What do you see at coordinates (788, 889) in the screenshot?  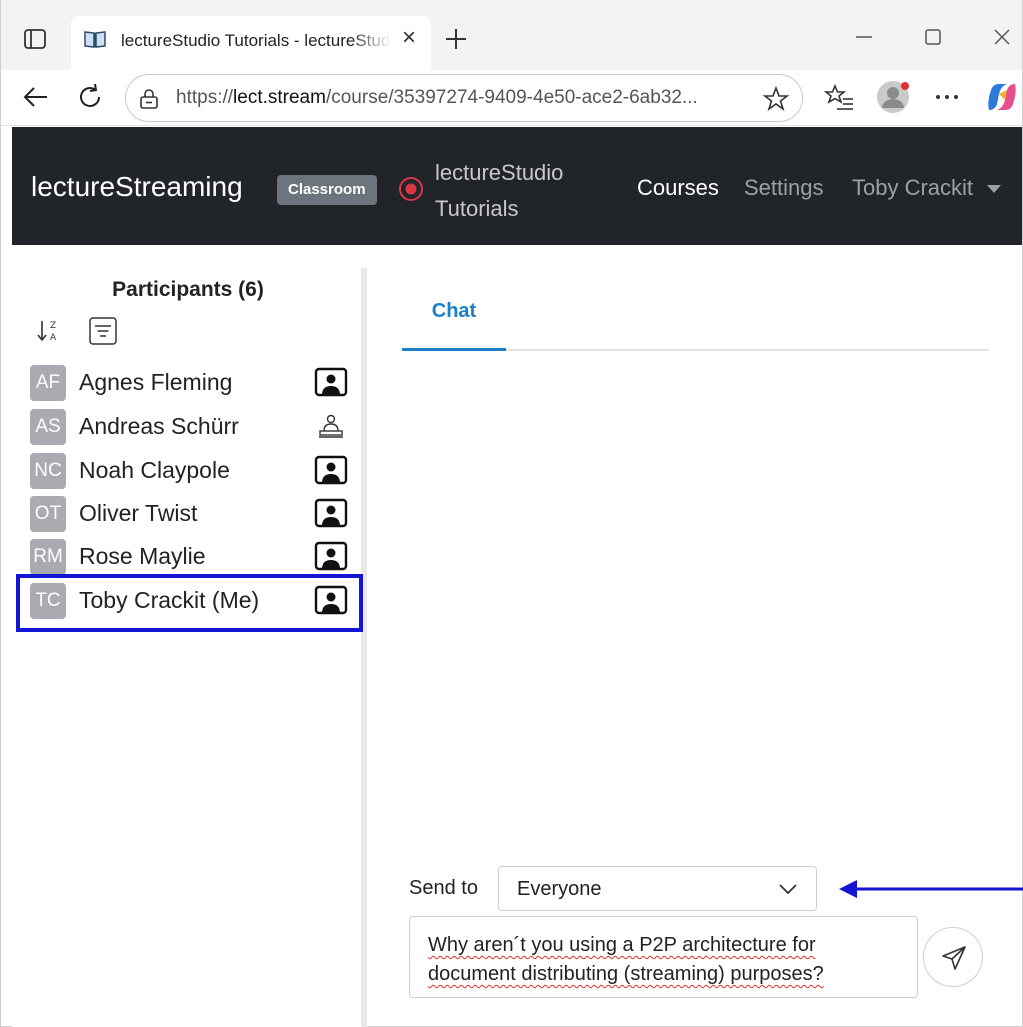 I see `chevron-down-icon` at bounding box center [788, 889].